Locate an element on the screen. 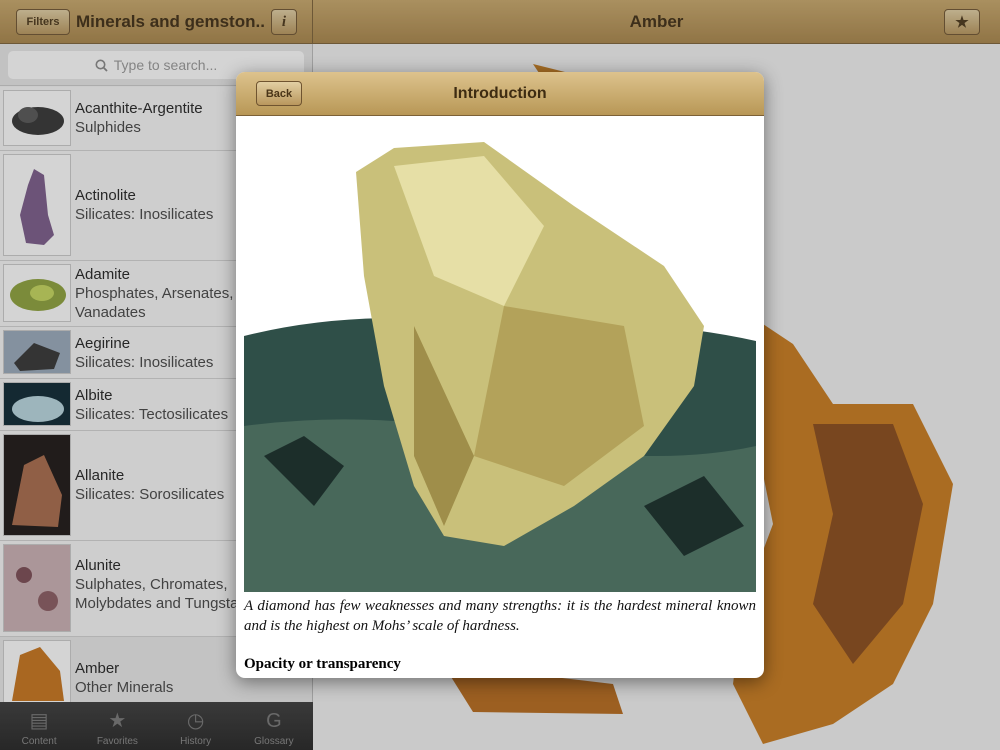 Image resolution: width=1000 pixels, height=750 pixels. popover-title: Introduction is located at coordinates (500, 93).